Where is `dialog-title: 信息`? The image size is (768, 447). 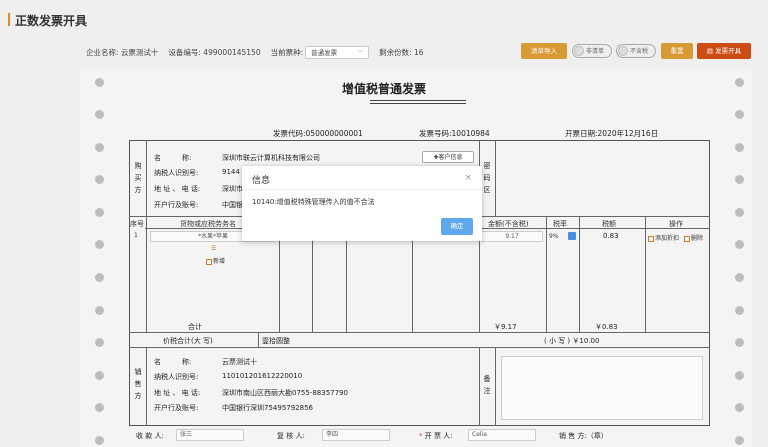
dialog-title: 信息 is located at coordinates (261, 181).